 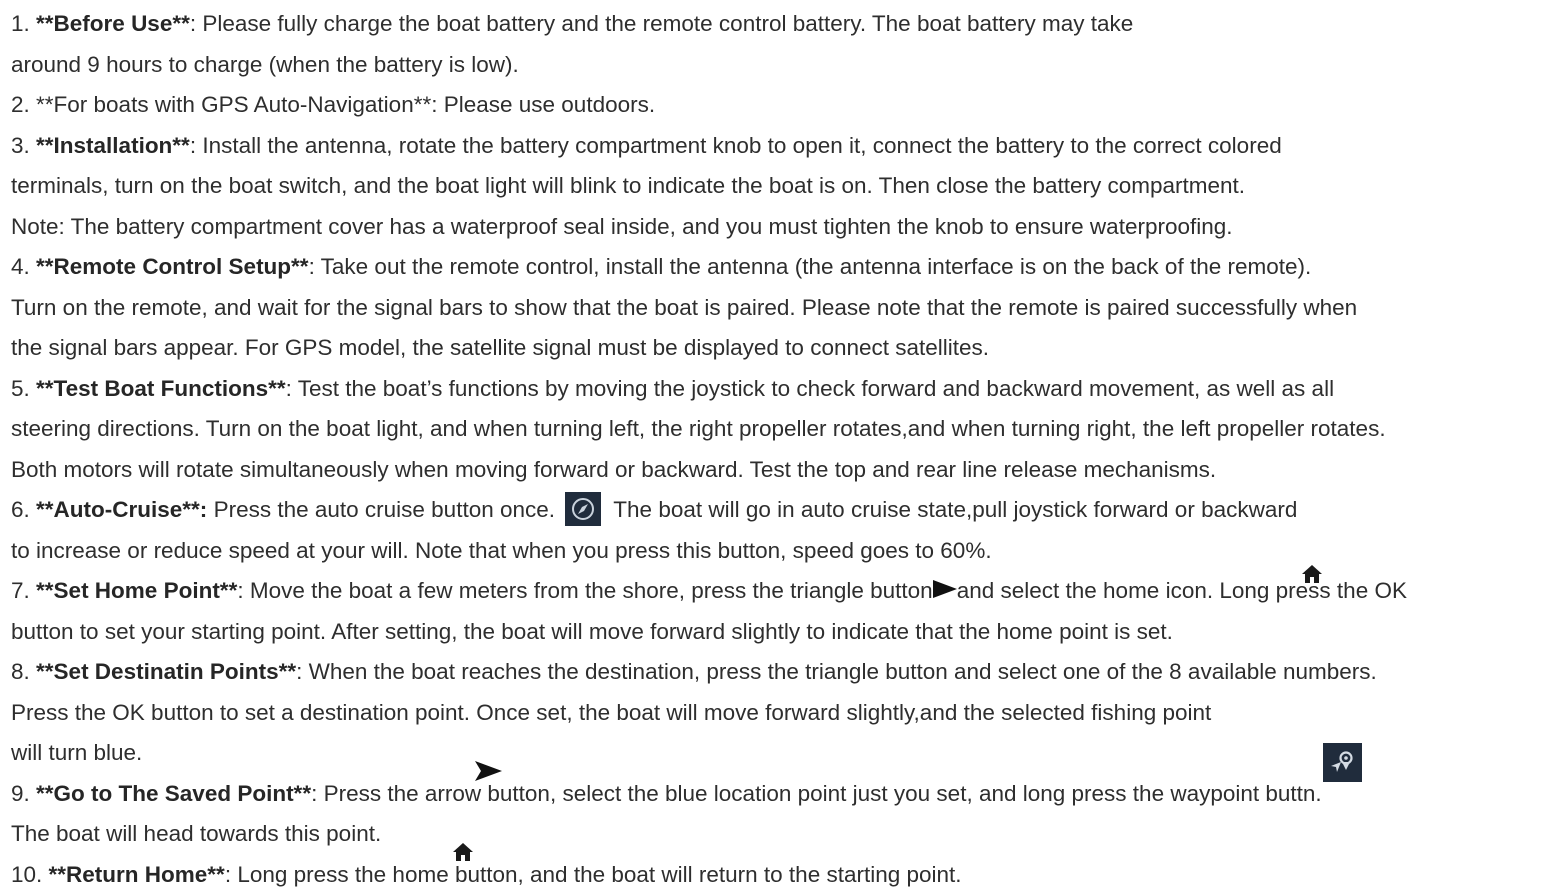 What do you see at coordinates (173, 793) in the screenshot?
I see `step-9-heading: **Go to The Saved Point**` at bounding box center [173, 793].